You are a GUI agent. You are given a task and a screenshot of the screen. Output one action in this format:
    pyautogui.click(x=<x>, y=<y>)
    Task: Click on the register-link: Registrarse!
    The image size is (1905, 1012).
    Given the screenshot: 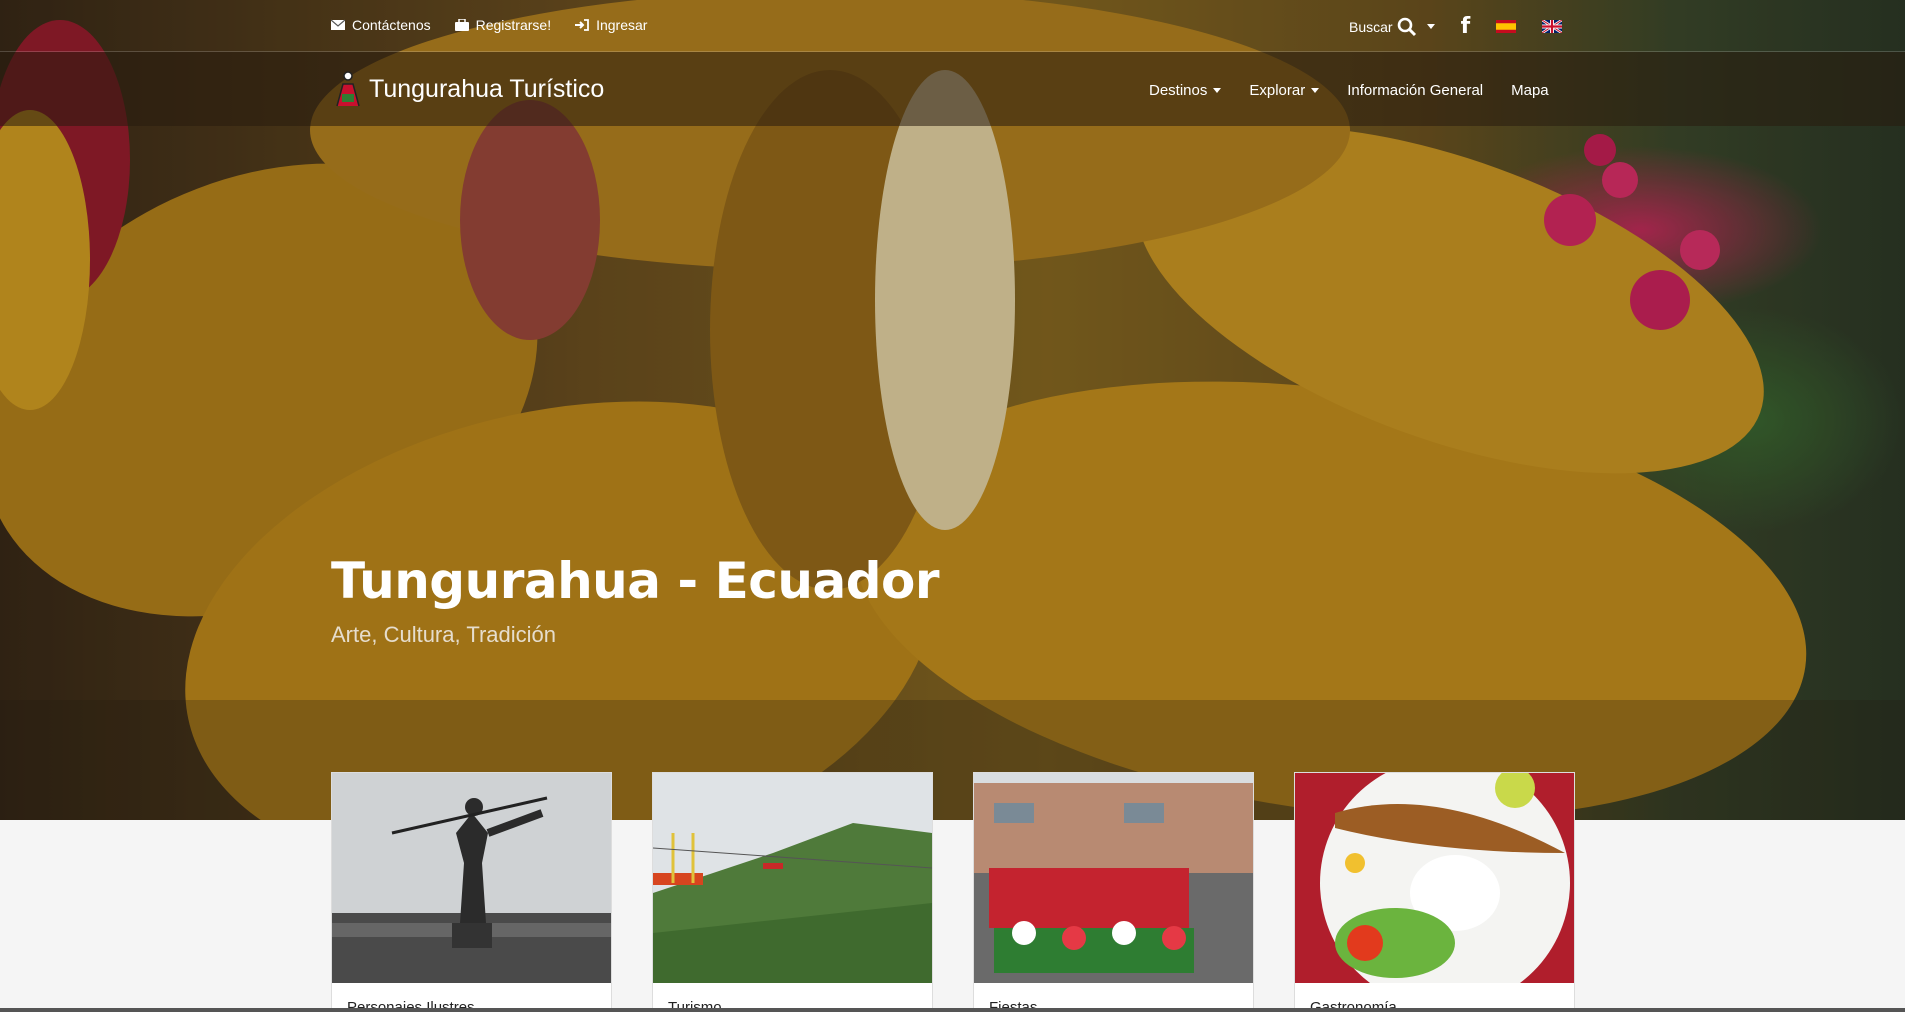 What is the action you would take?
    pyautogui.click(x=503, y=25)
    